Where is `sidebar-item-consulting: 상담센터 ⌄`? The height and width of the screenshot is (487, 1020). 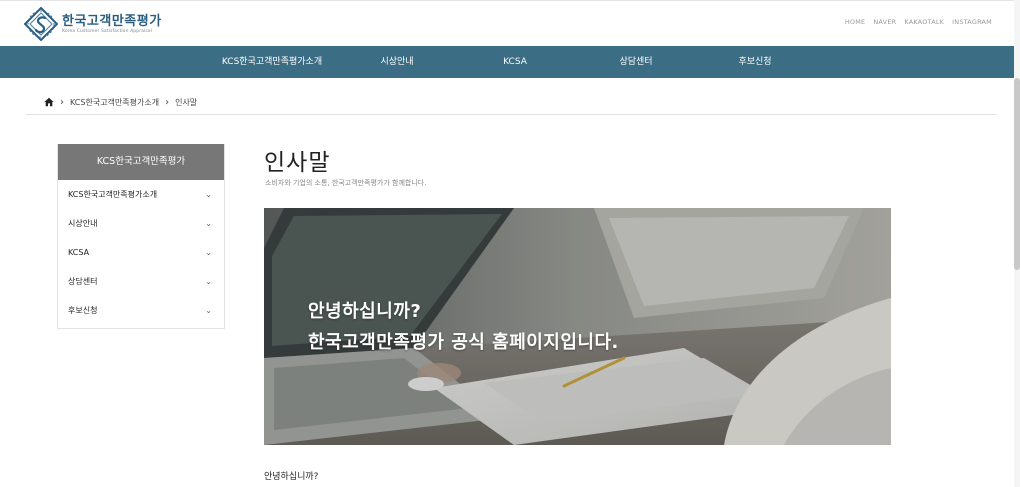
sidebar-item-consulting: 상담센터 ⌄ is located at coordinates (141, 281).